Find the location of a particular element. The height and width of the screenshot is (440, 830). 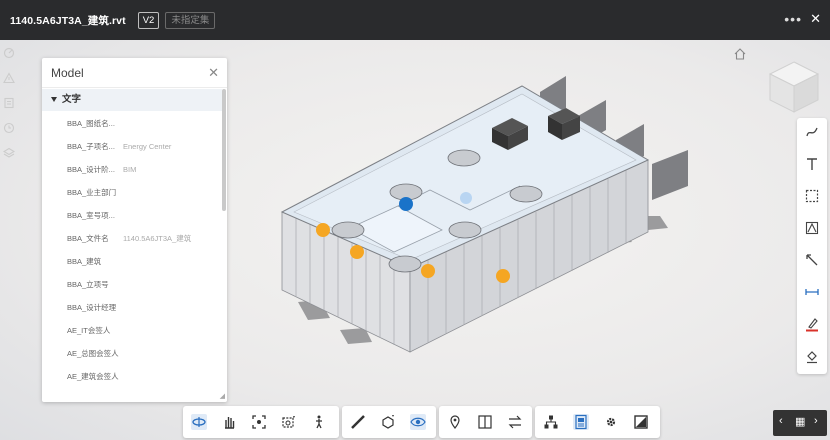

freehand-icon is located at coordinates (812, 132).